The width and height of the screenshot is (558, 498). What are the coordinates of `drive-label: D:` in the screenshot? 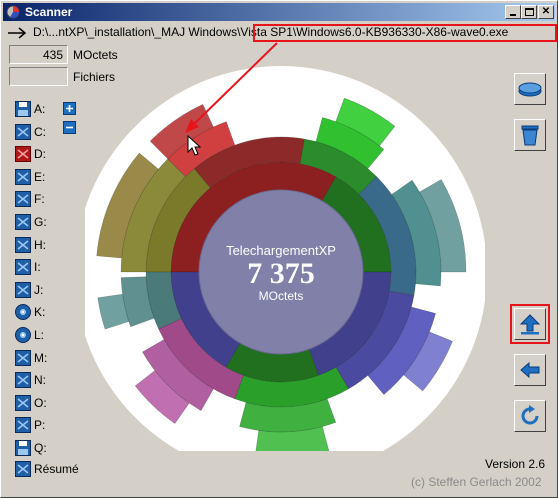 It's located at (40, 154).